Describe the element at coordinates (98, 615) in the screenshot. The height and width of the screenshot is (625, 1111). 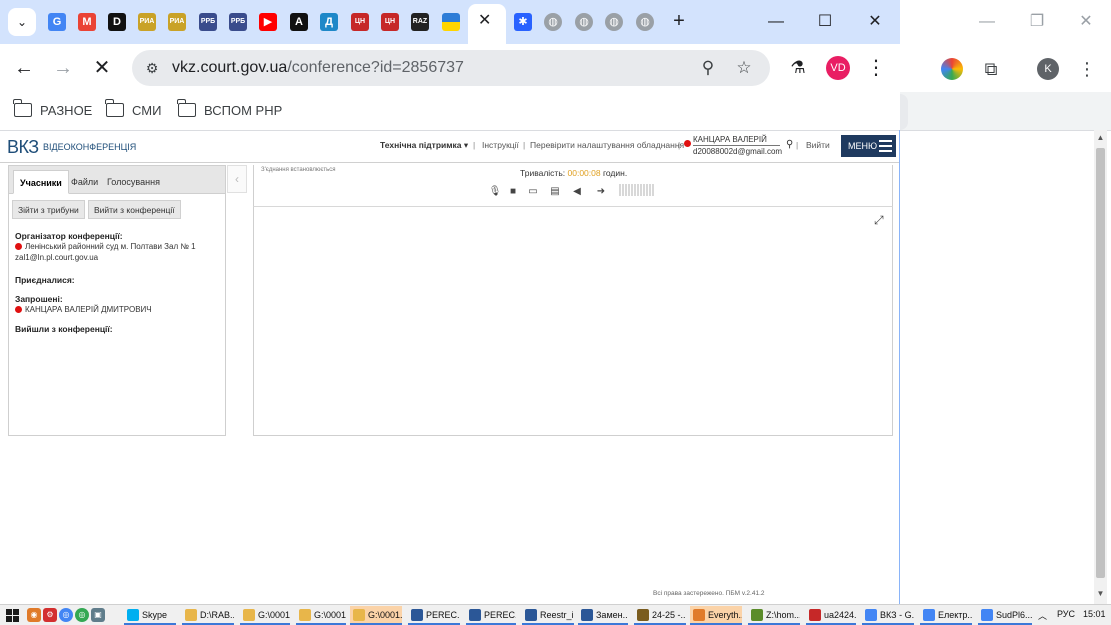
I see `quicklaunch-icon-5: ▣` at that location.